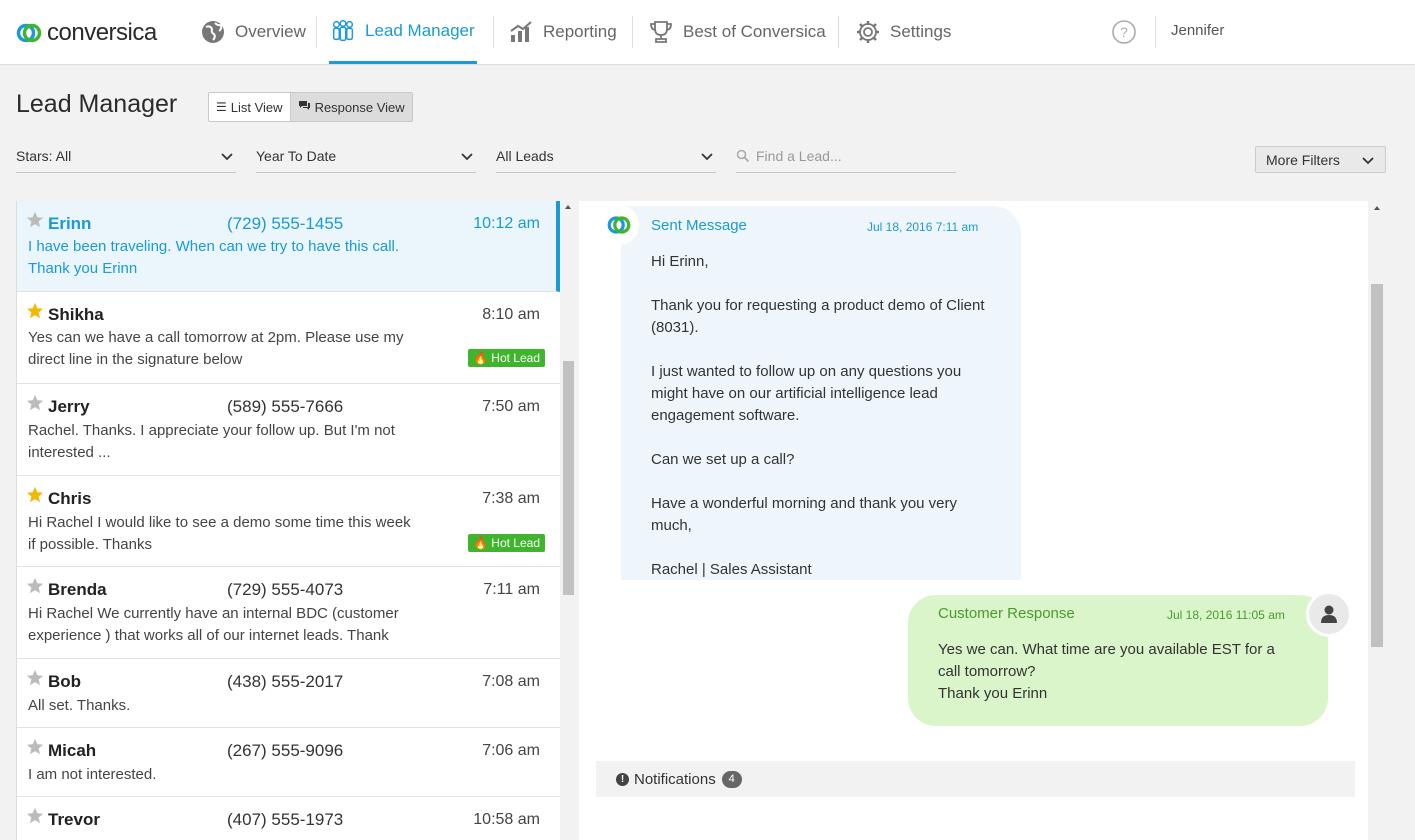 The height and width of the screenshot is (840, 1415). I want to click on nav-lead-manager-label: Lead Manager, so click(420, 30).